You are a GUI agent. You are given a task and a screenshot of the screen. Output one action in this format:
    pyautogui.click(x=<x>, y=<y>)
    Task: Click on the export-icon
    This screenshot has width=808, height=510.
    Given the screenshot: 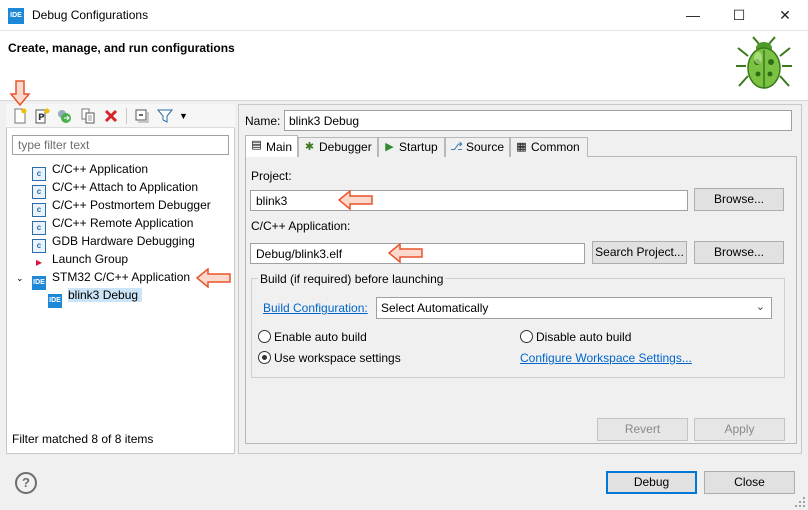 What is the action you would take?
    pyautogui.click(x=64, y=116)
    